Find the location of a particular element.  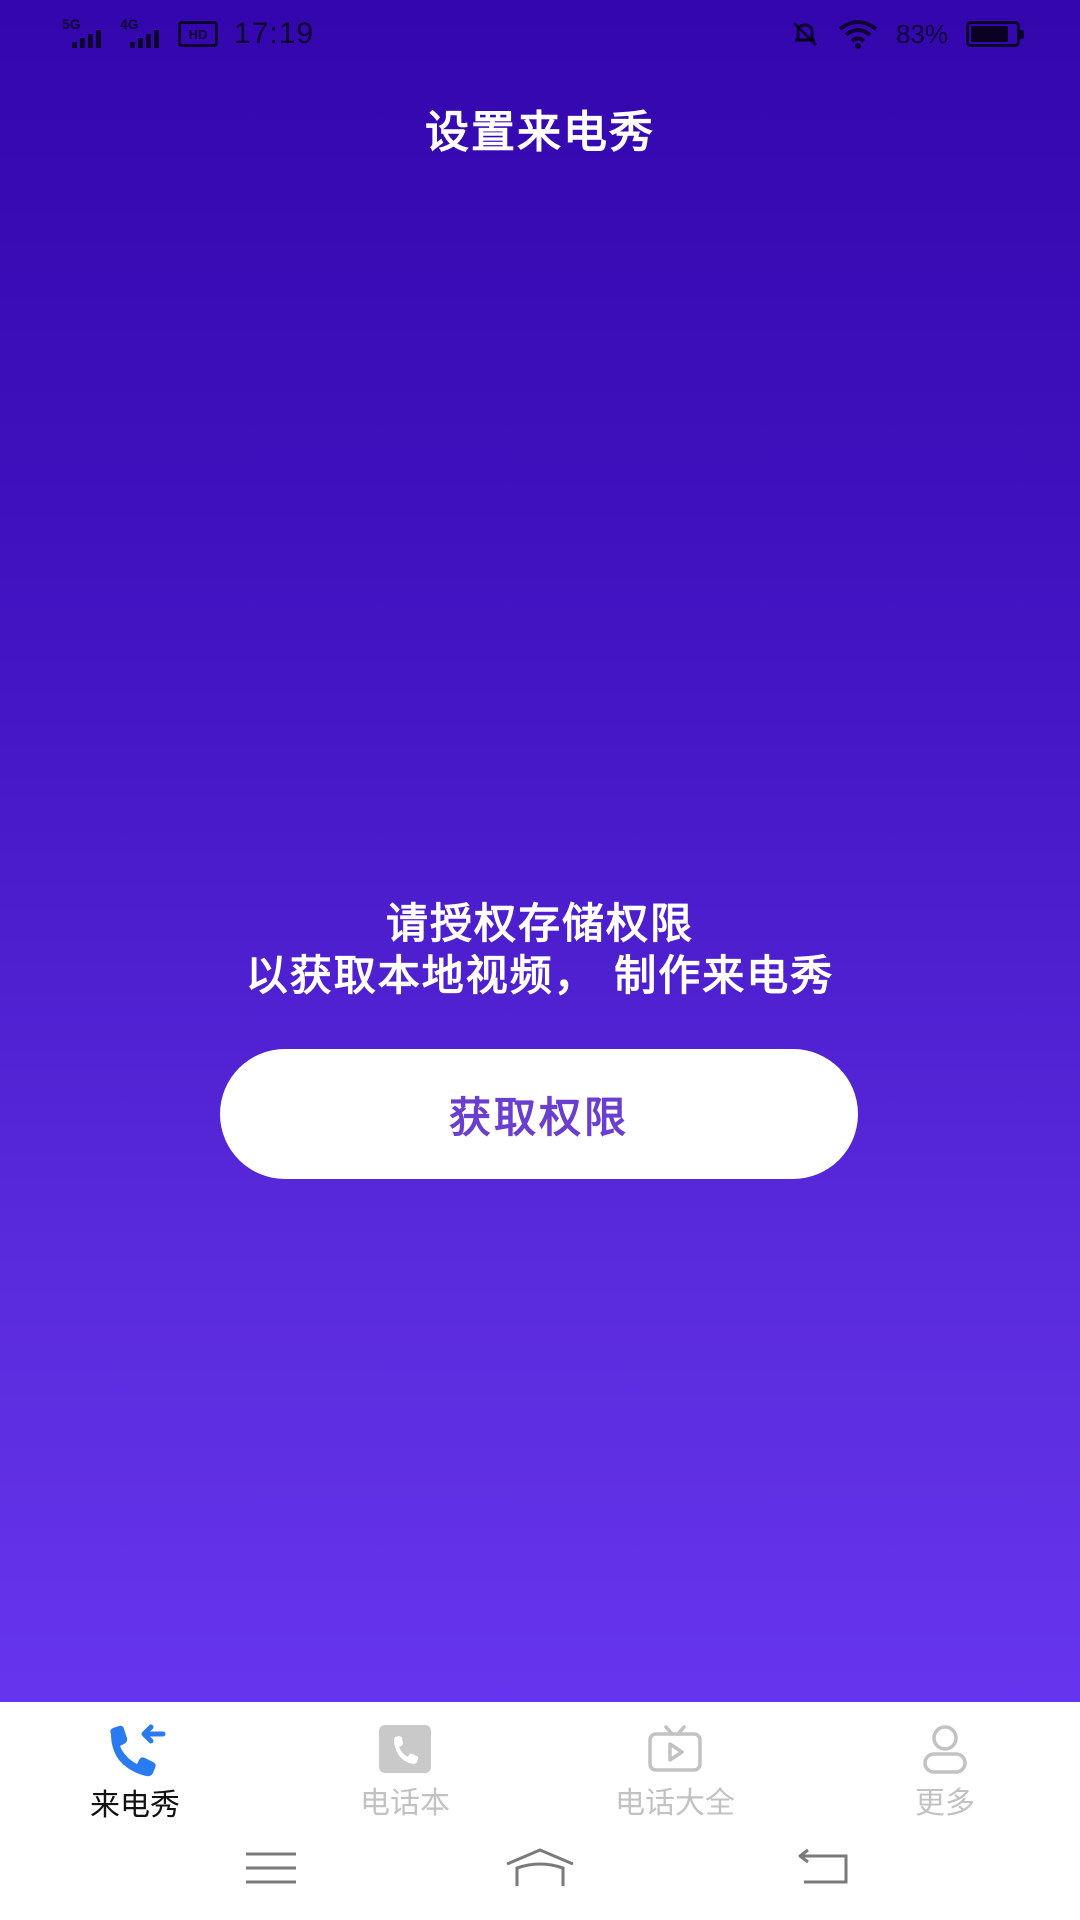

tab-phonebook: 电话本 is located at coordinates (405, 1762).